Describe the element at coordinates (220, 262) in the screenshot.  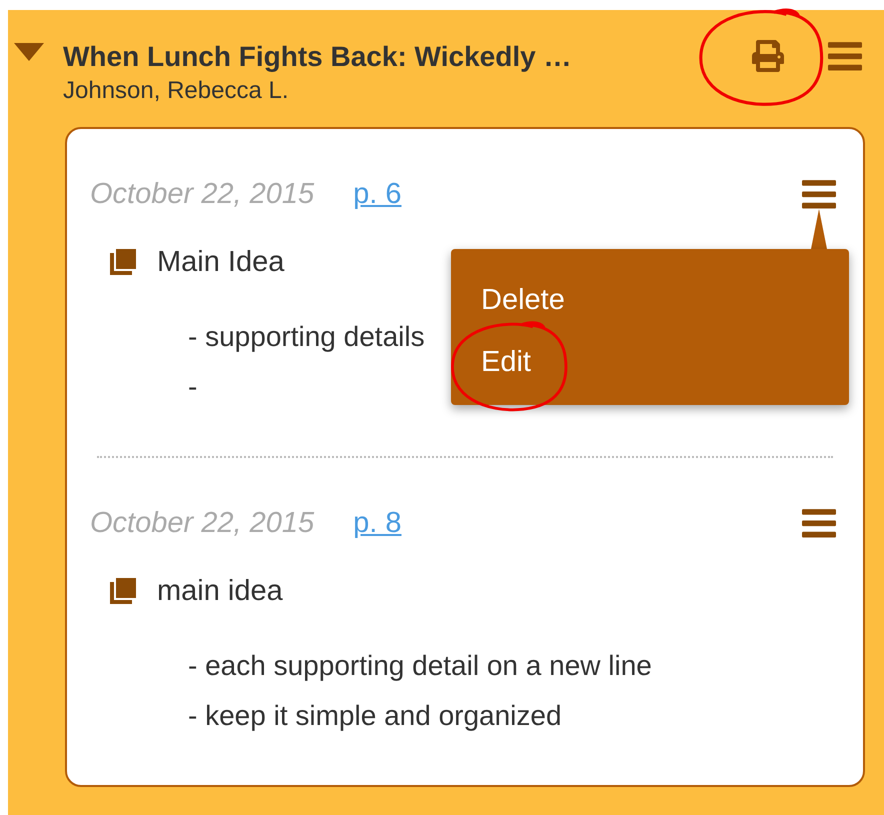
I see `main-idea: Main Idea` at that location.